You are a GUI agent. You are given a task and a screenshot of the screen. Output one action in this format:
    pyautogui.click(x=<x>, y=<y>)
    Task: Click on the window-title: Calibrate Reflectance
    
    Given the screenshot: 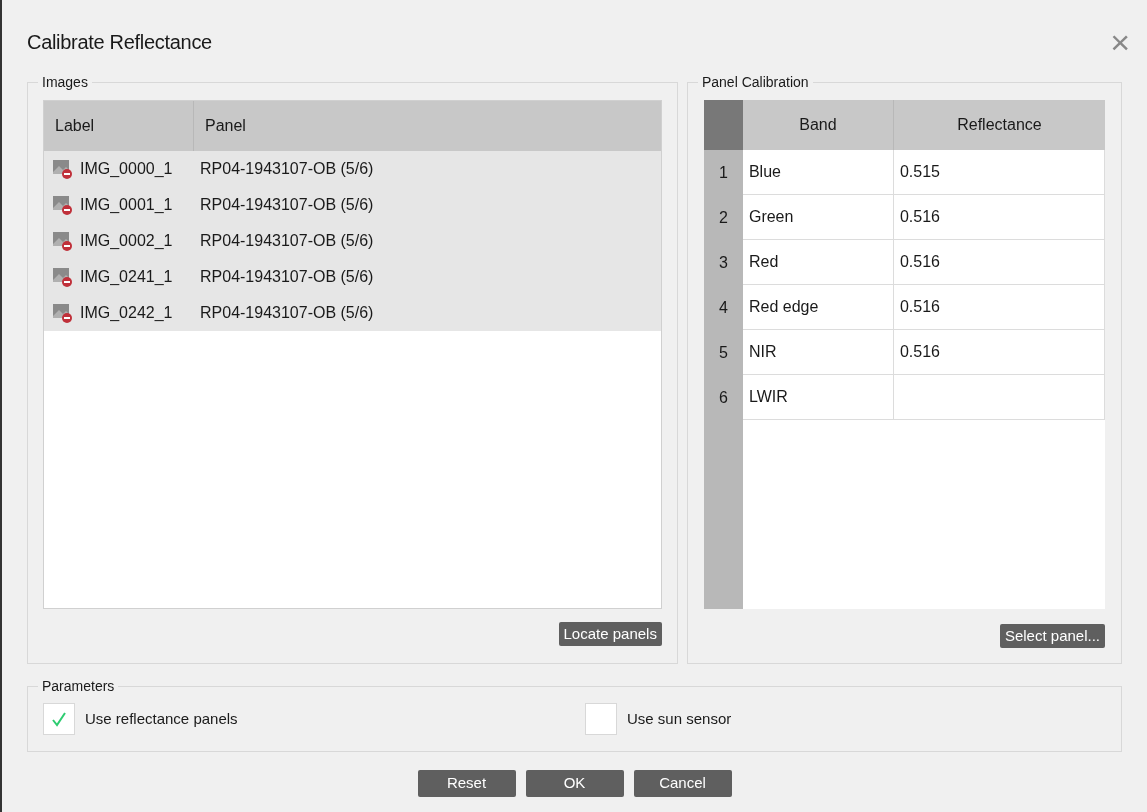 What is the action you would take?
    pyautogui.click(x=119, y=42)
    